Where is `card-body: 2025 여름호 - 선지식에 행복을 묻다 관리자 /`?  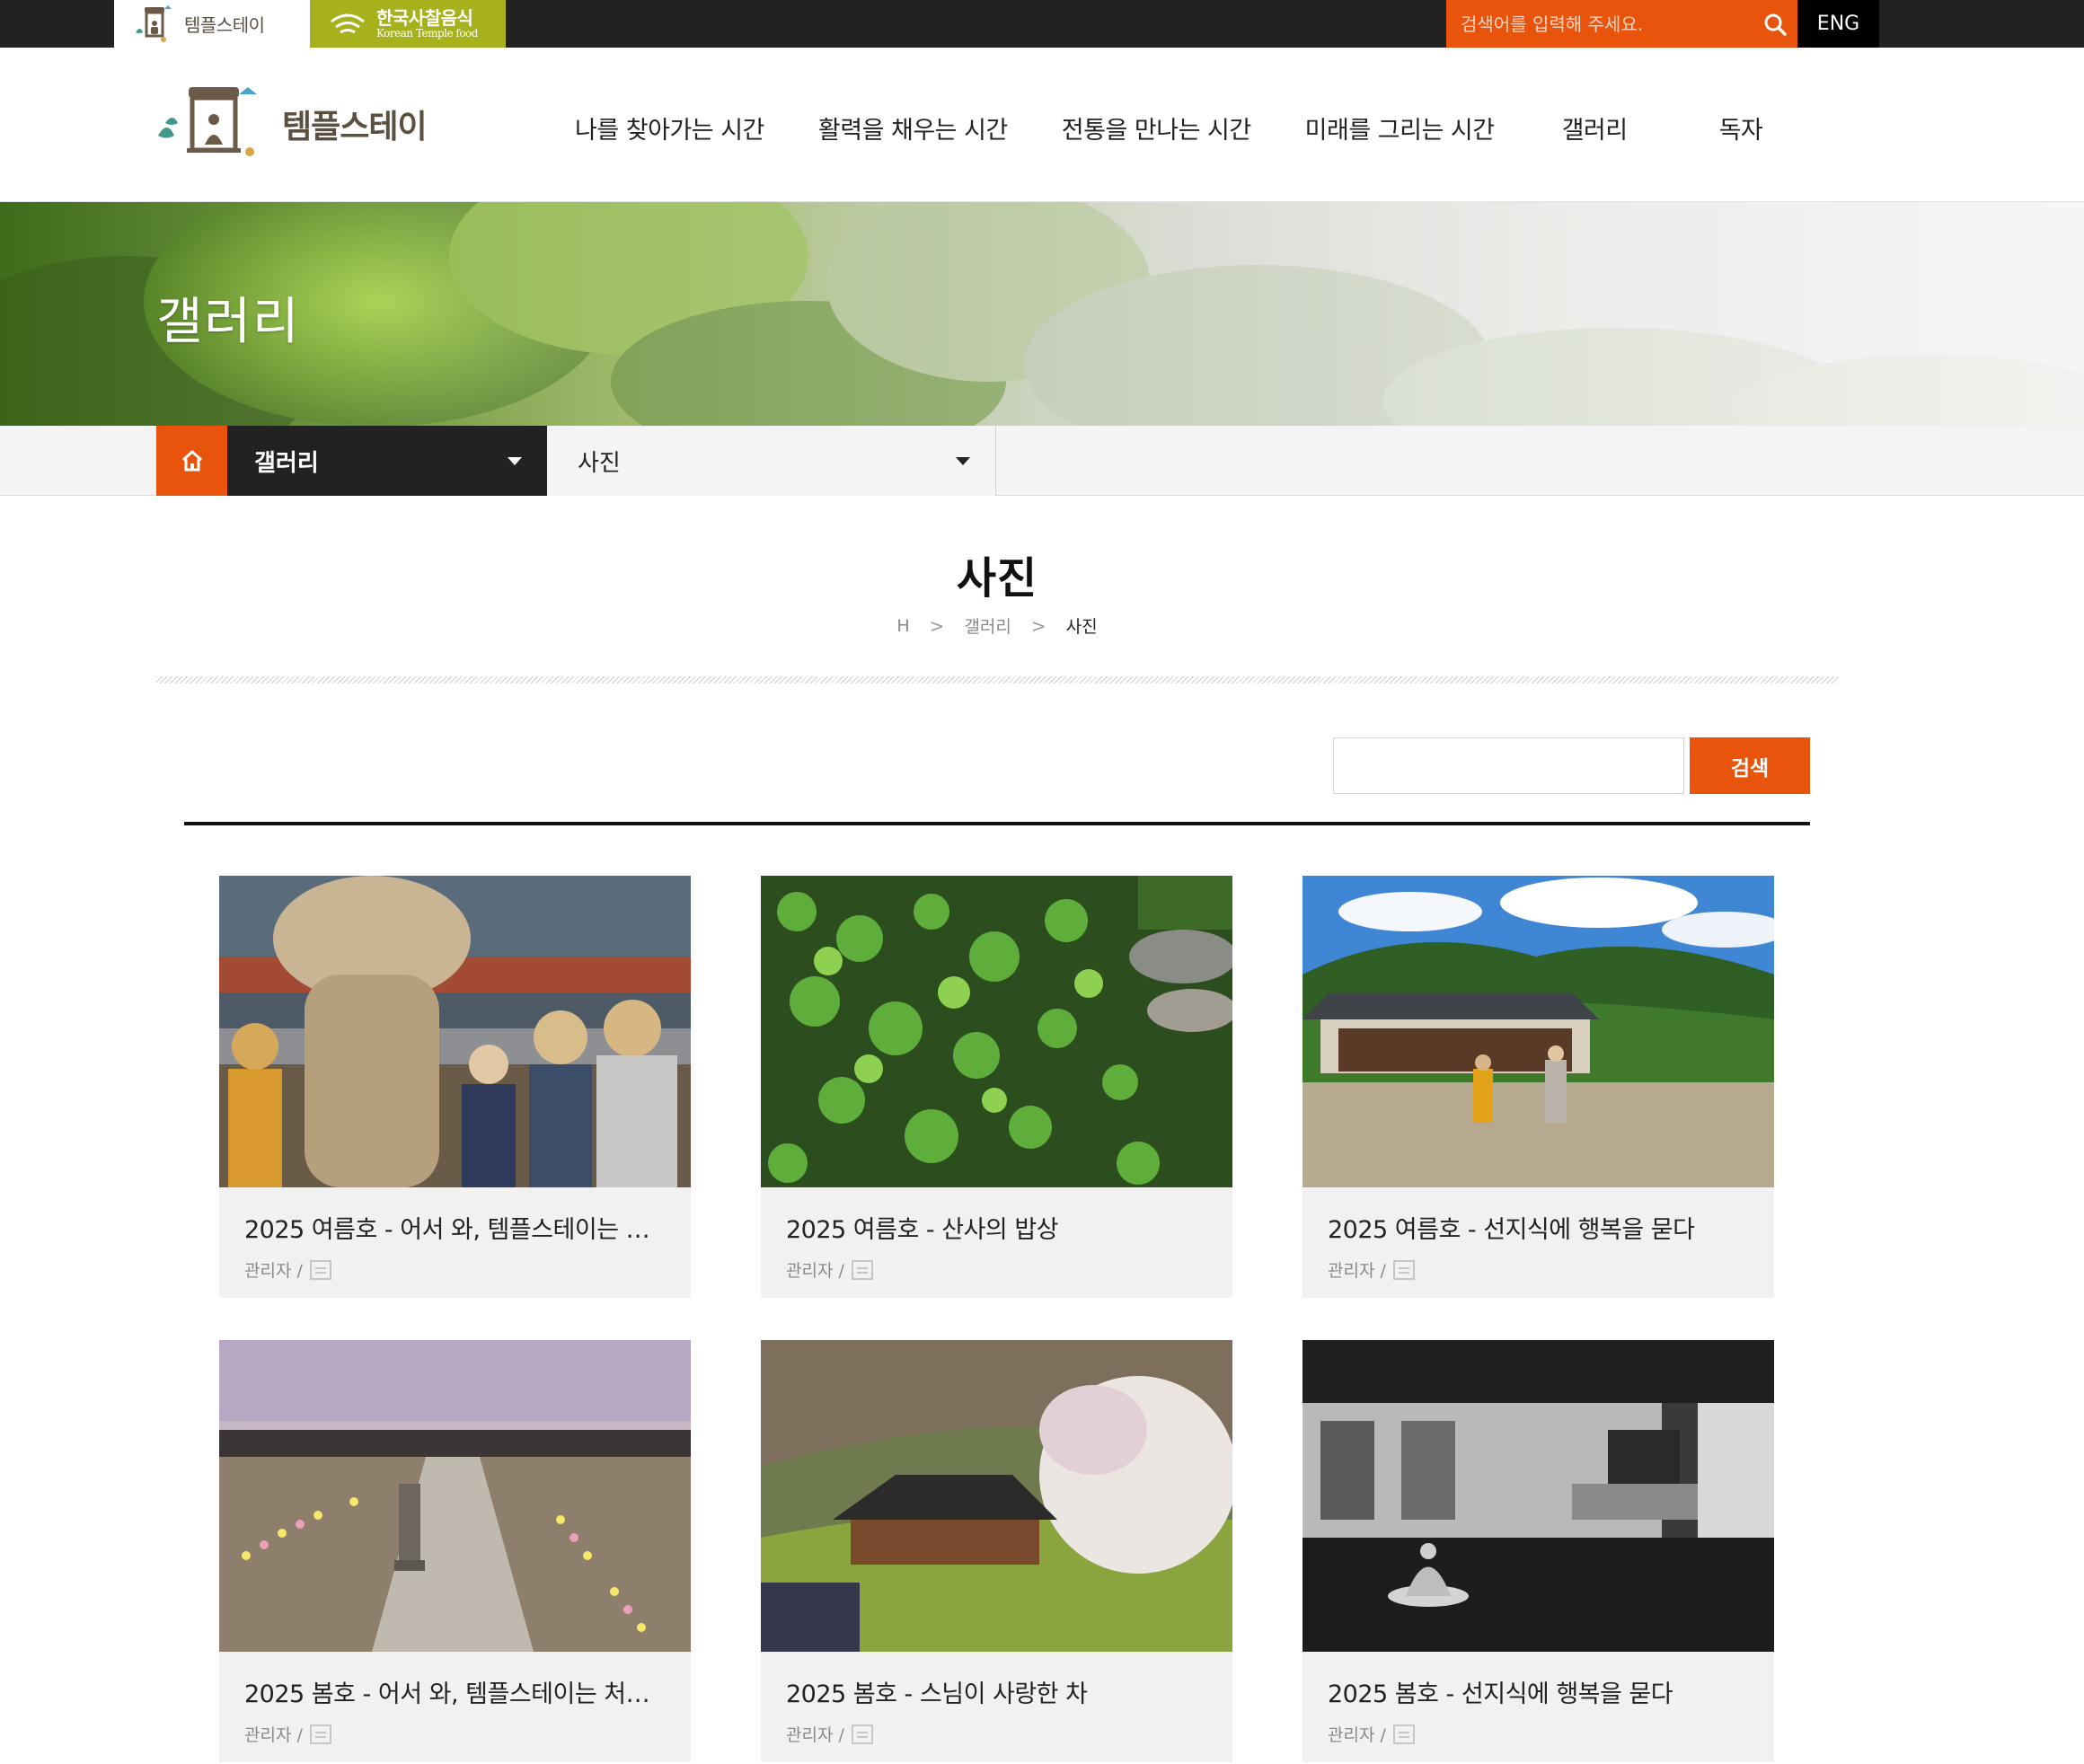
card-body: 2025 여름호 - 선지식에 행복을 묻다 관리자 / is located at coordinates (1538, 1234).